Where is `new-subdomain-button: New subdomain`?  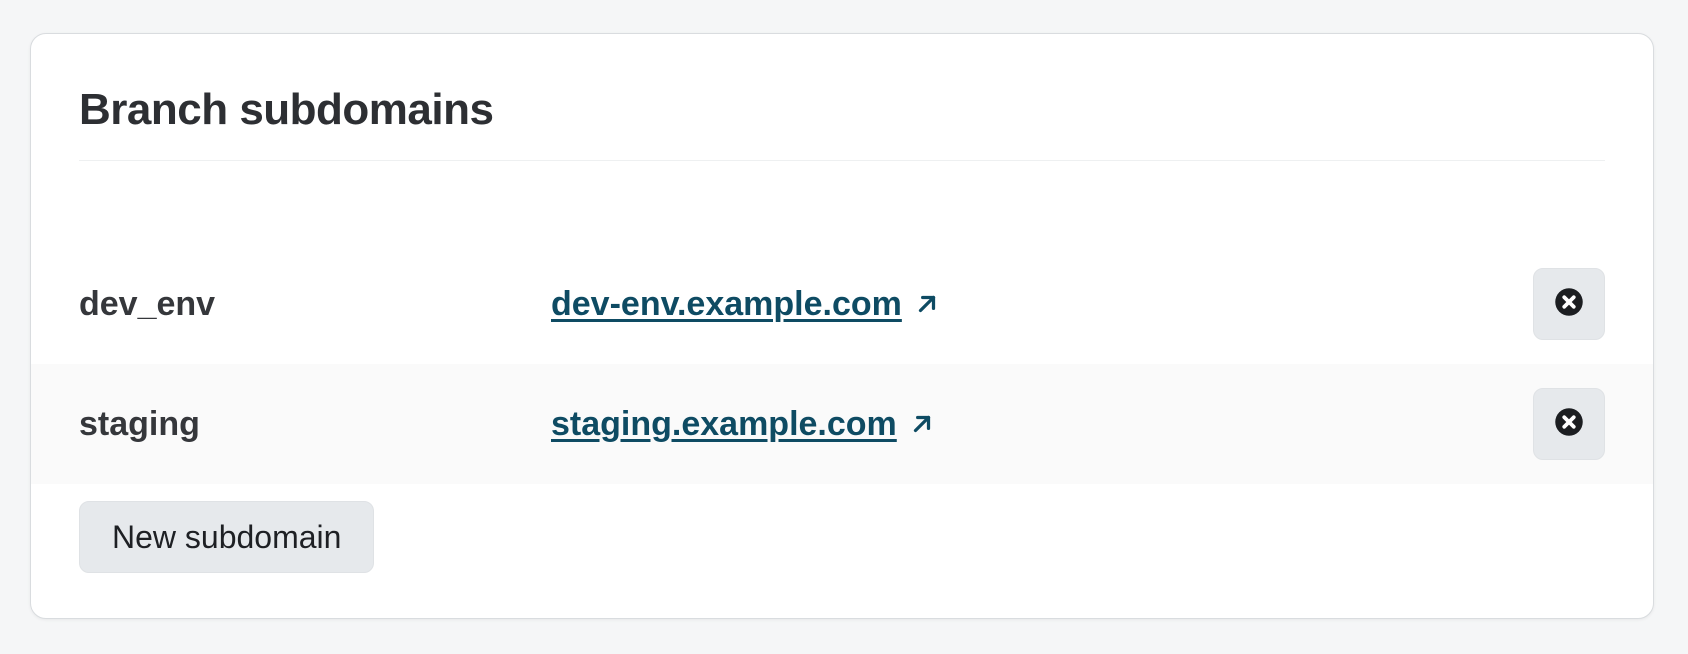
new-subdomain-button: New subdomain is located at coordinates (227, 537).